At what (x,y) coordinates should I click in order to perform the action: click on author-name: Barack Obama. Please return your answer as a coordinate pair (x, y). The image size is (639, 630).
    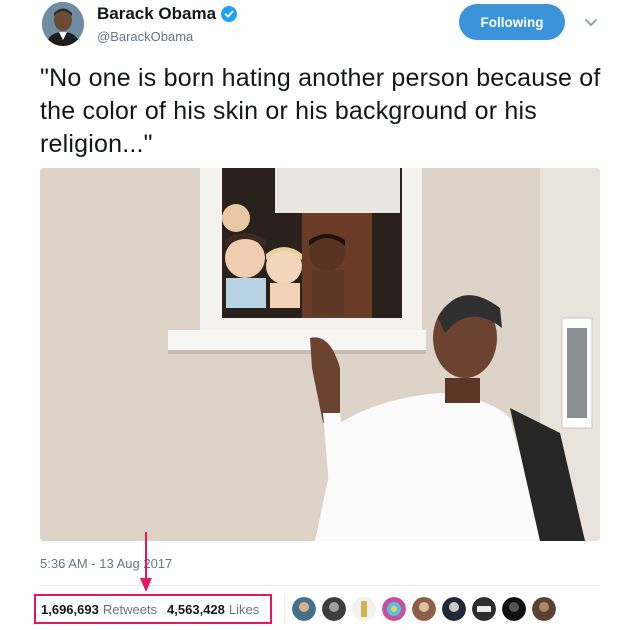
    Looking at the image, I should click on (156, 14).